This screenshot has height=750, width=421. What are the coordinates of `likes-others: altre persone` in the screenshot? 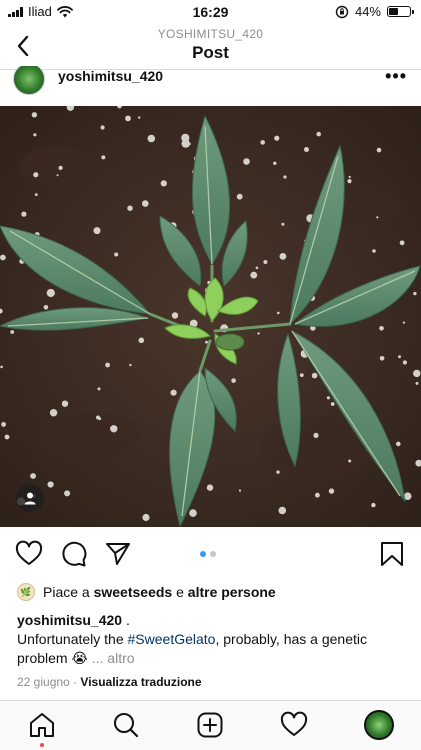 It's located at (232, 592).